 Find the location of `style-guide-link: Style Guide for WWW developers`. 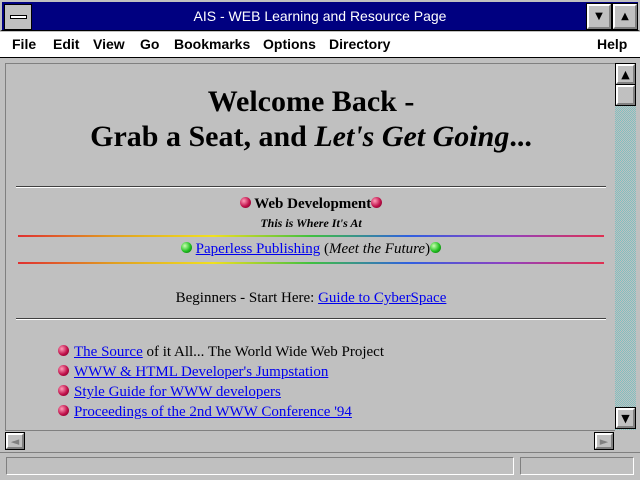

style-guide-link: Style Guide for WWW developers is located at coordinates (177, 392).